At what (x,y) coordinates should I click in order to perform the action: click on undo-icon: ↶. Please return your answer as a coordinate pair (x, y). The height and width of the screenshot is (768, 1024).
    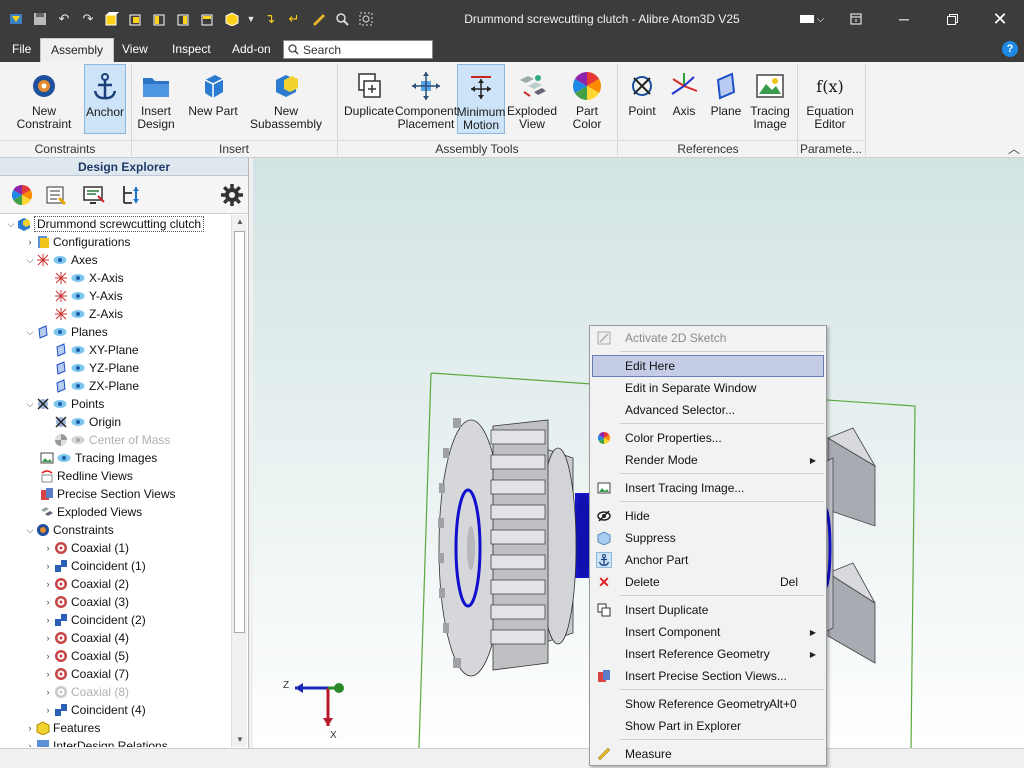
    Looking at the image, I should click on (64, 19).